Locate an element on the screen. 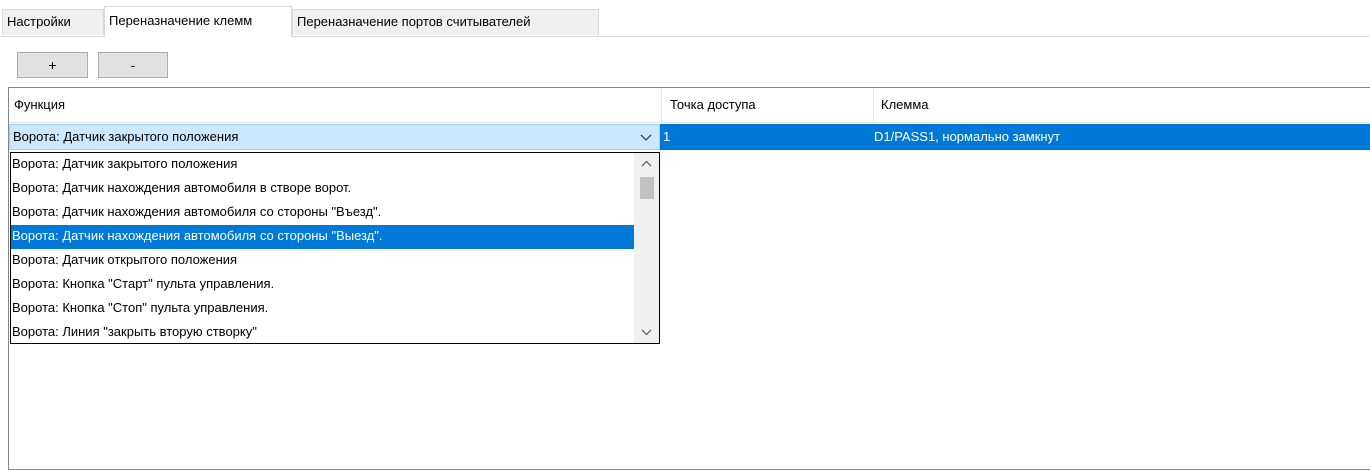 The width and height of the screenshot is (1370, 470). tab-settings: Настройки is located at coordinates (53, 22).